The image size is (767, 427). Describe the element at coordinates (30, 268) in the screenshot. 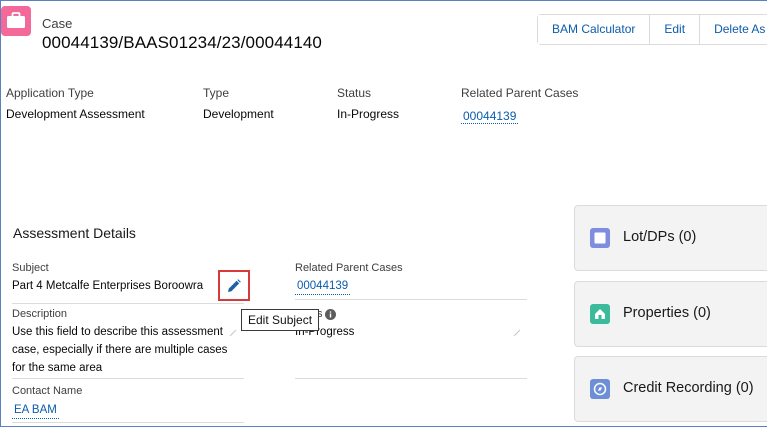

I see `subject-label: Subject` at that location.